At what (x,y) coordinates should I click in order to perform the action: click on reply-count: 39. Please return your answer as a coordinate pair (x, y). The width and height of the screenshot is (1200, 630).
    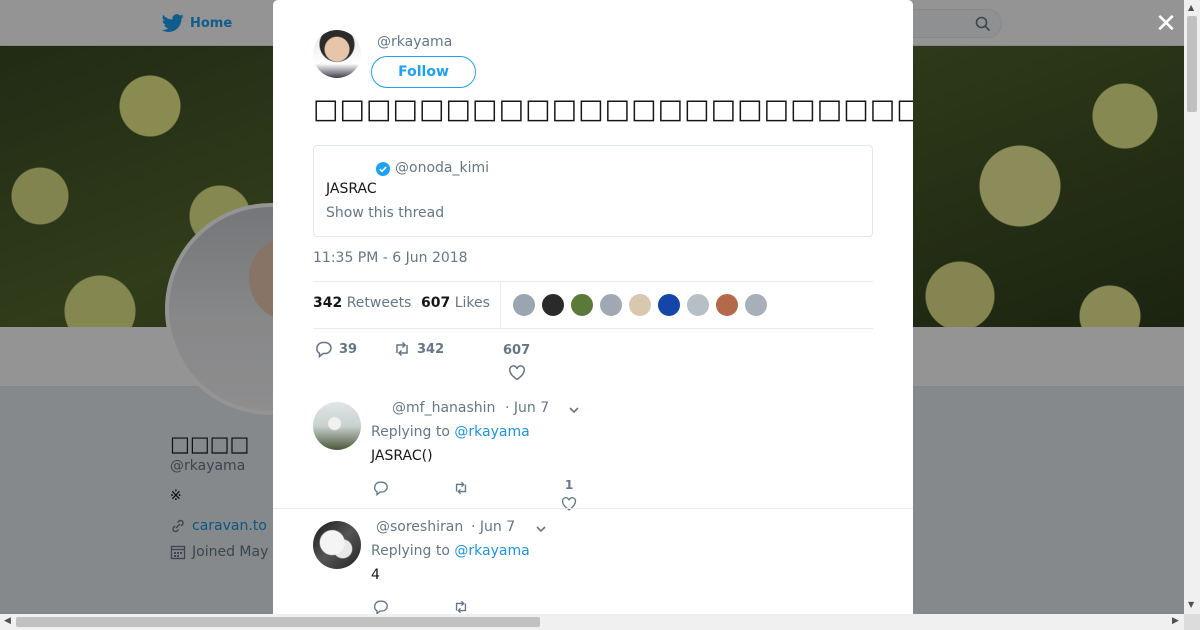
    Looking at the image, I should click on (348, 349).